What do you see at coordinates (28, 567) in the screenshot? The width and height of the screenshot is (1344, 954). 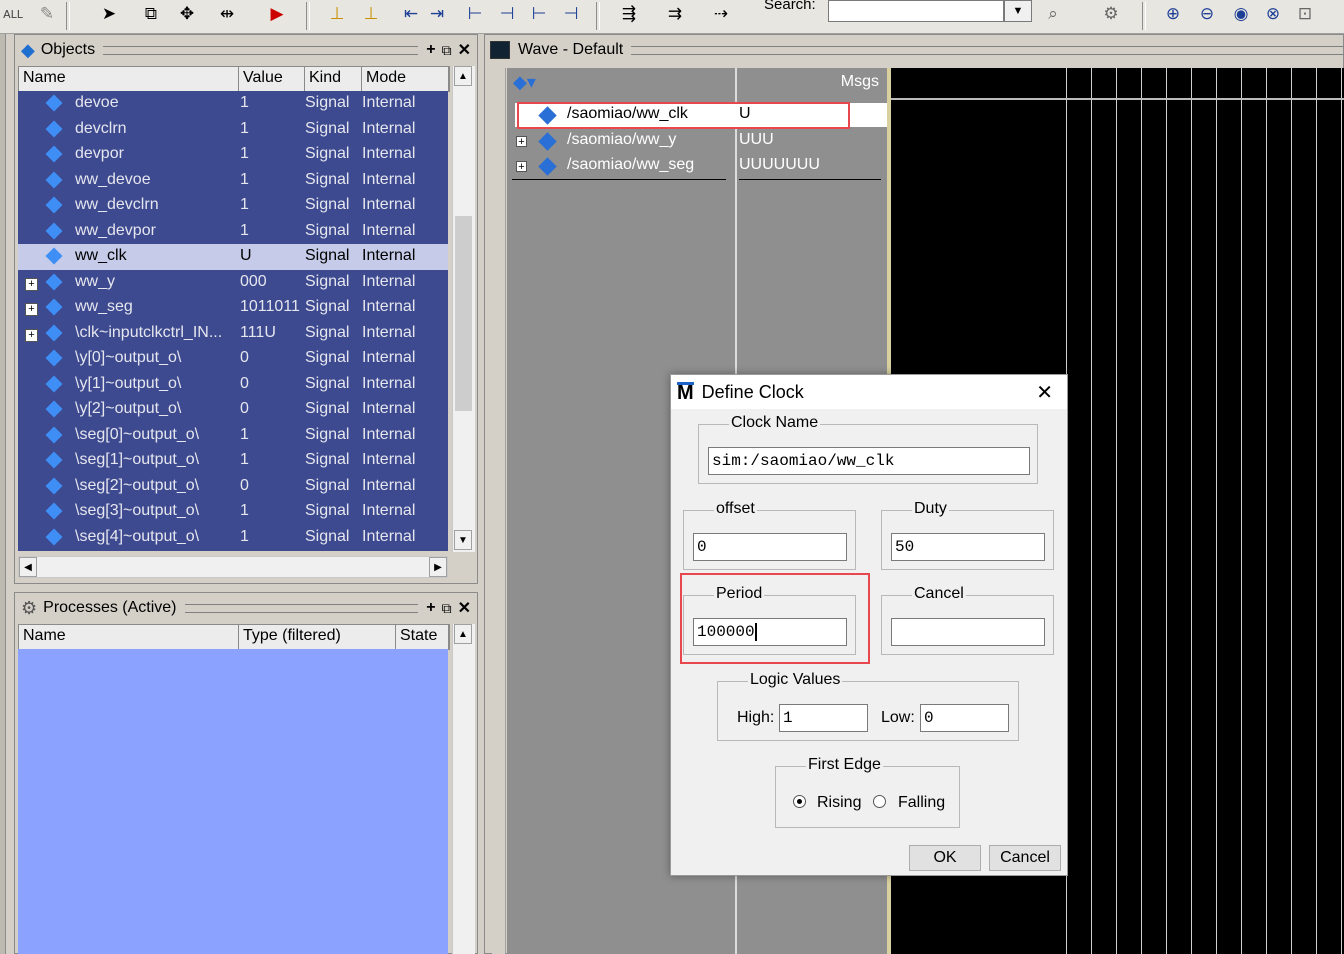 I see `scroll-left-icon: ◀` at bounding box center [28, 567].